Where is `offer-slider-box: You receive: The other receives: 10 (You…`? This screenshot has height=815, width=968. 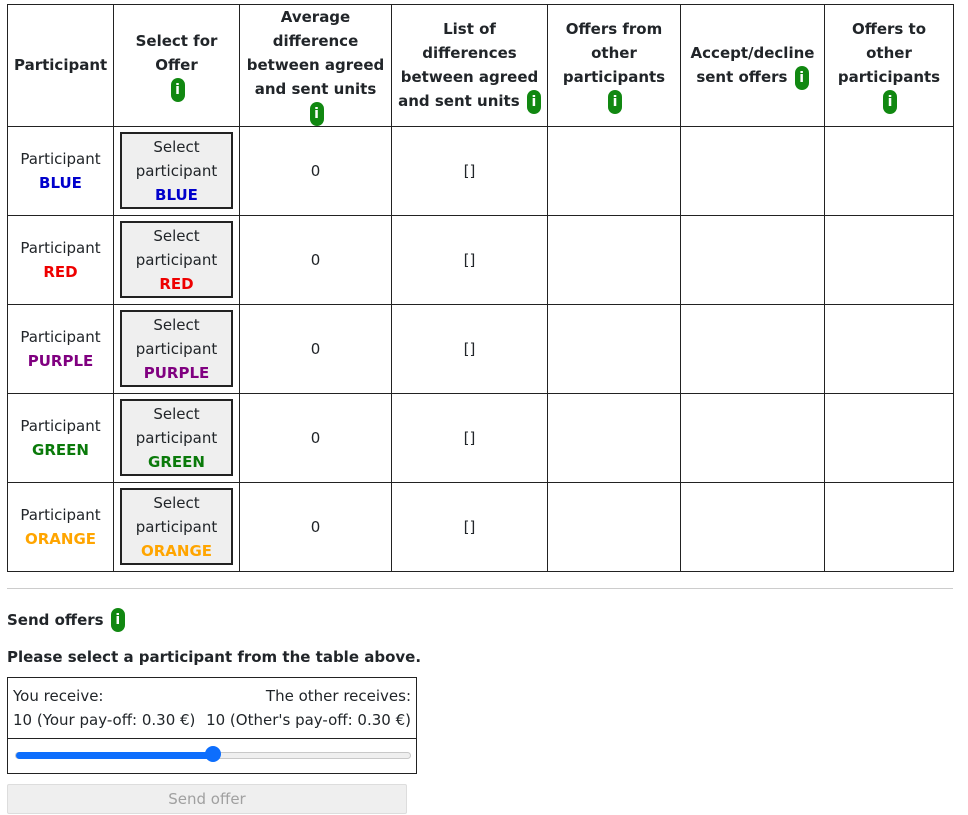
offer-slider-box: You receive: The other receives: 10 (You… is located at coordinates (212, 725).